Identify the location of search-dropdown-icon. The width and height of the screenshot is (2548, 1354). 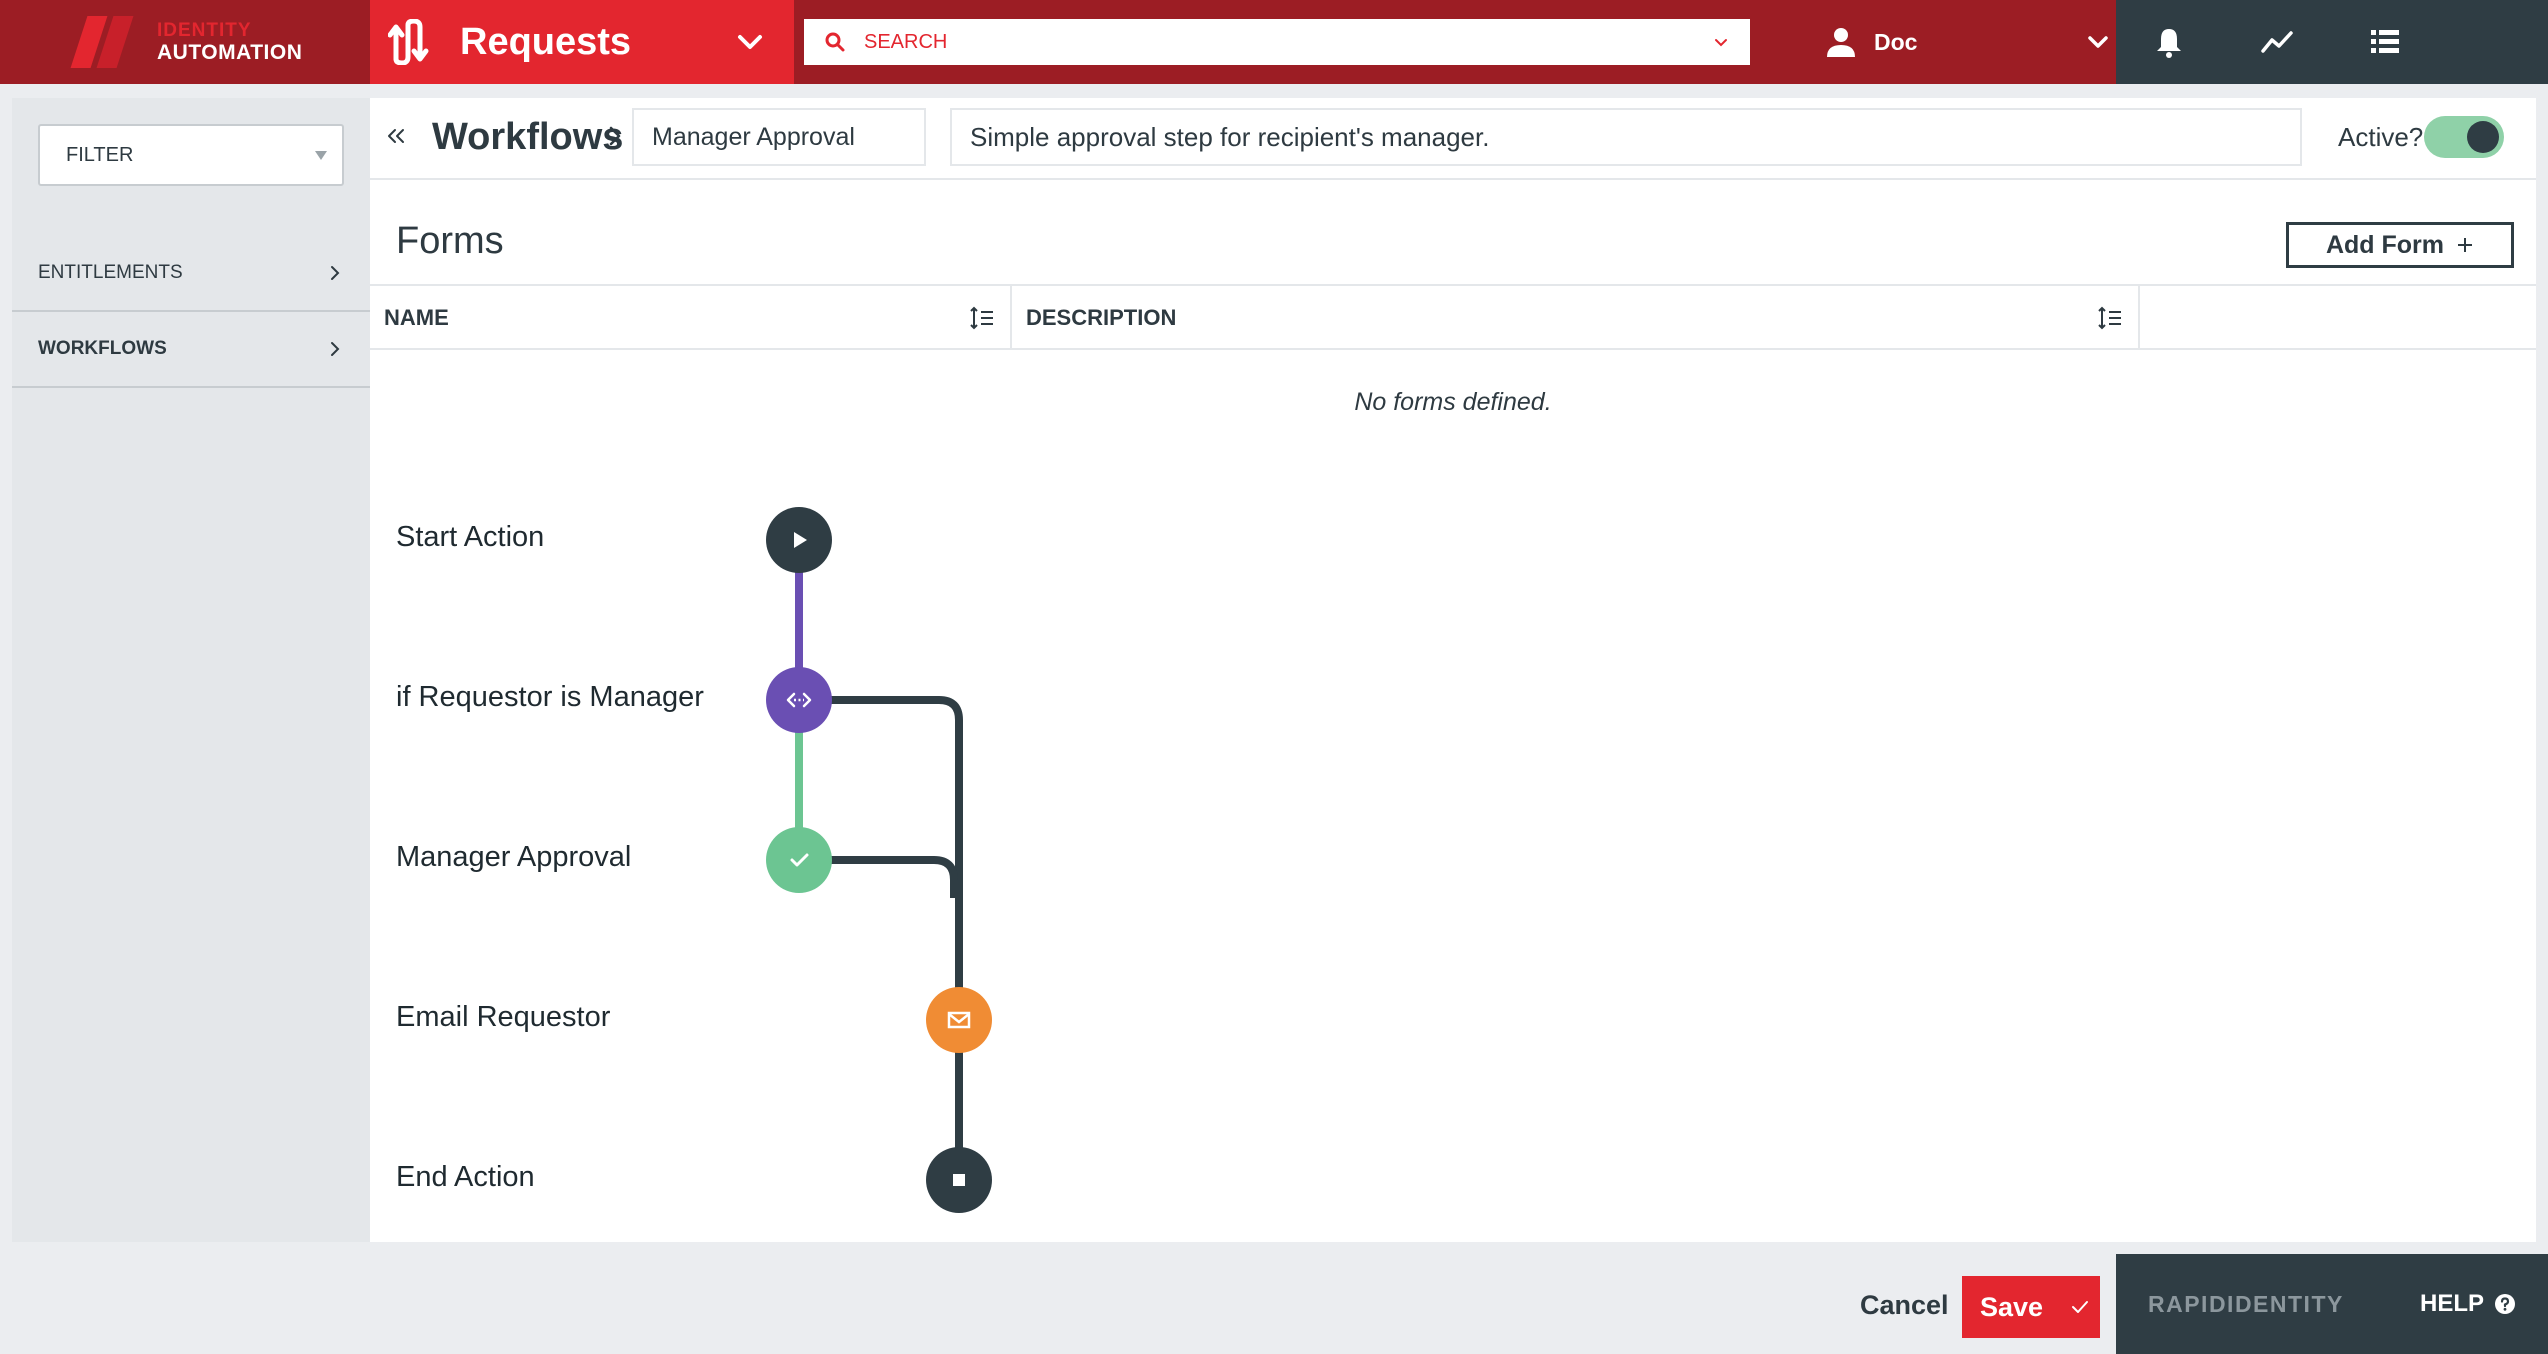
(1721, 42).